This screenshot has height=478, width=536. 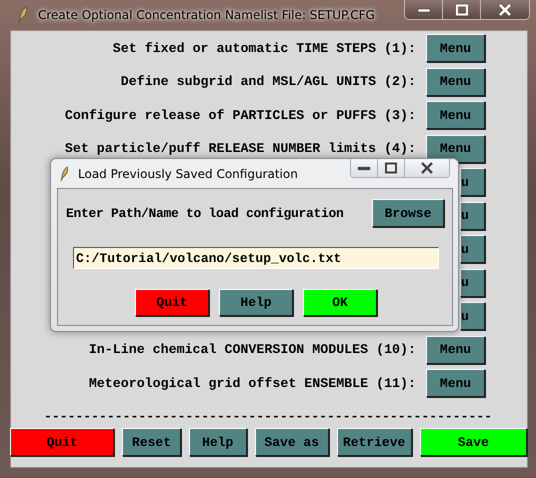 I want to click on action-button: Save as, so click(x=291, y=442).